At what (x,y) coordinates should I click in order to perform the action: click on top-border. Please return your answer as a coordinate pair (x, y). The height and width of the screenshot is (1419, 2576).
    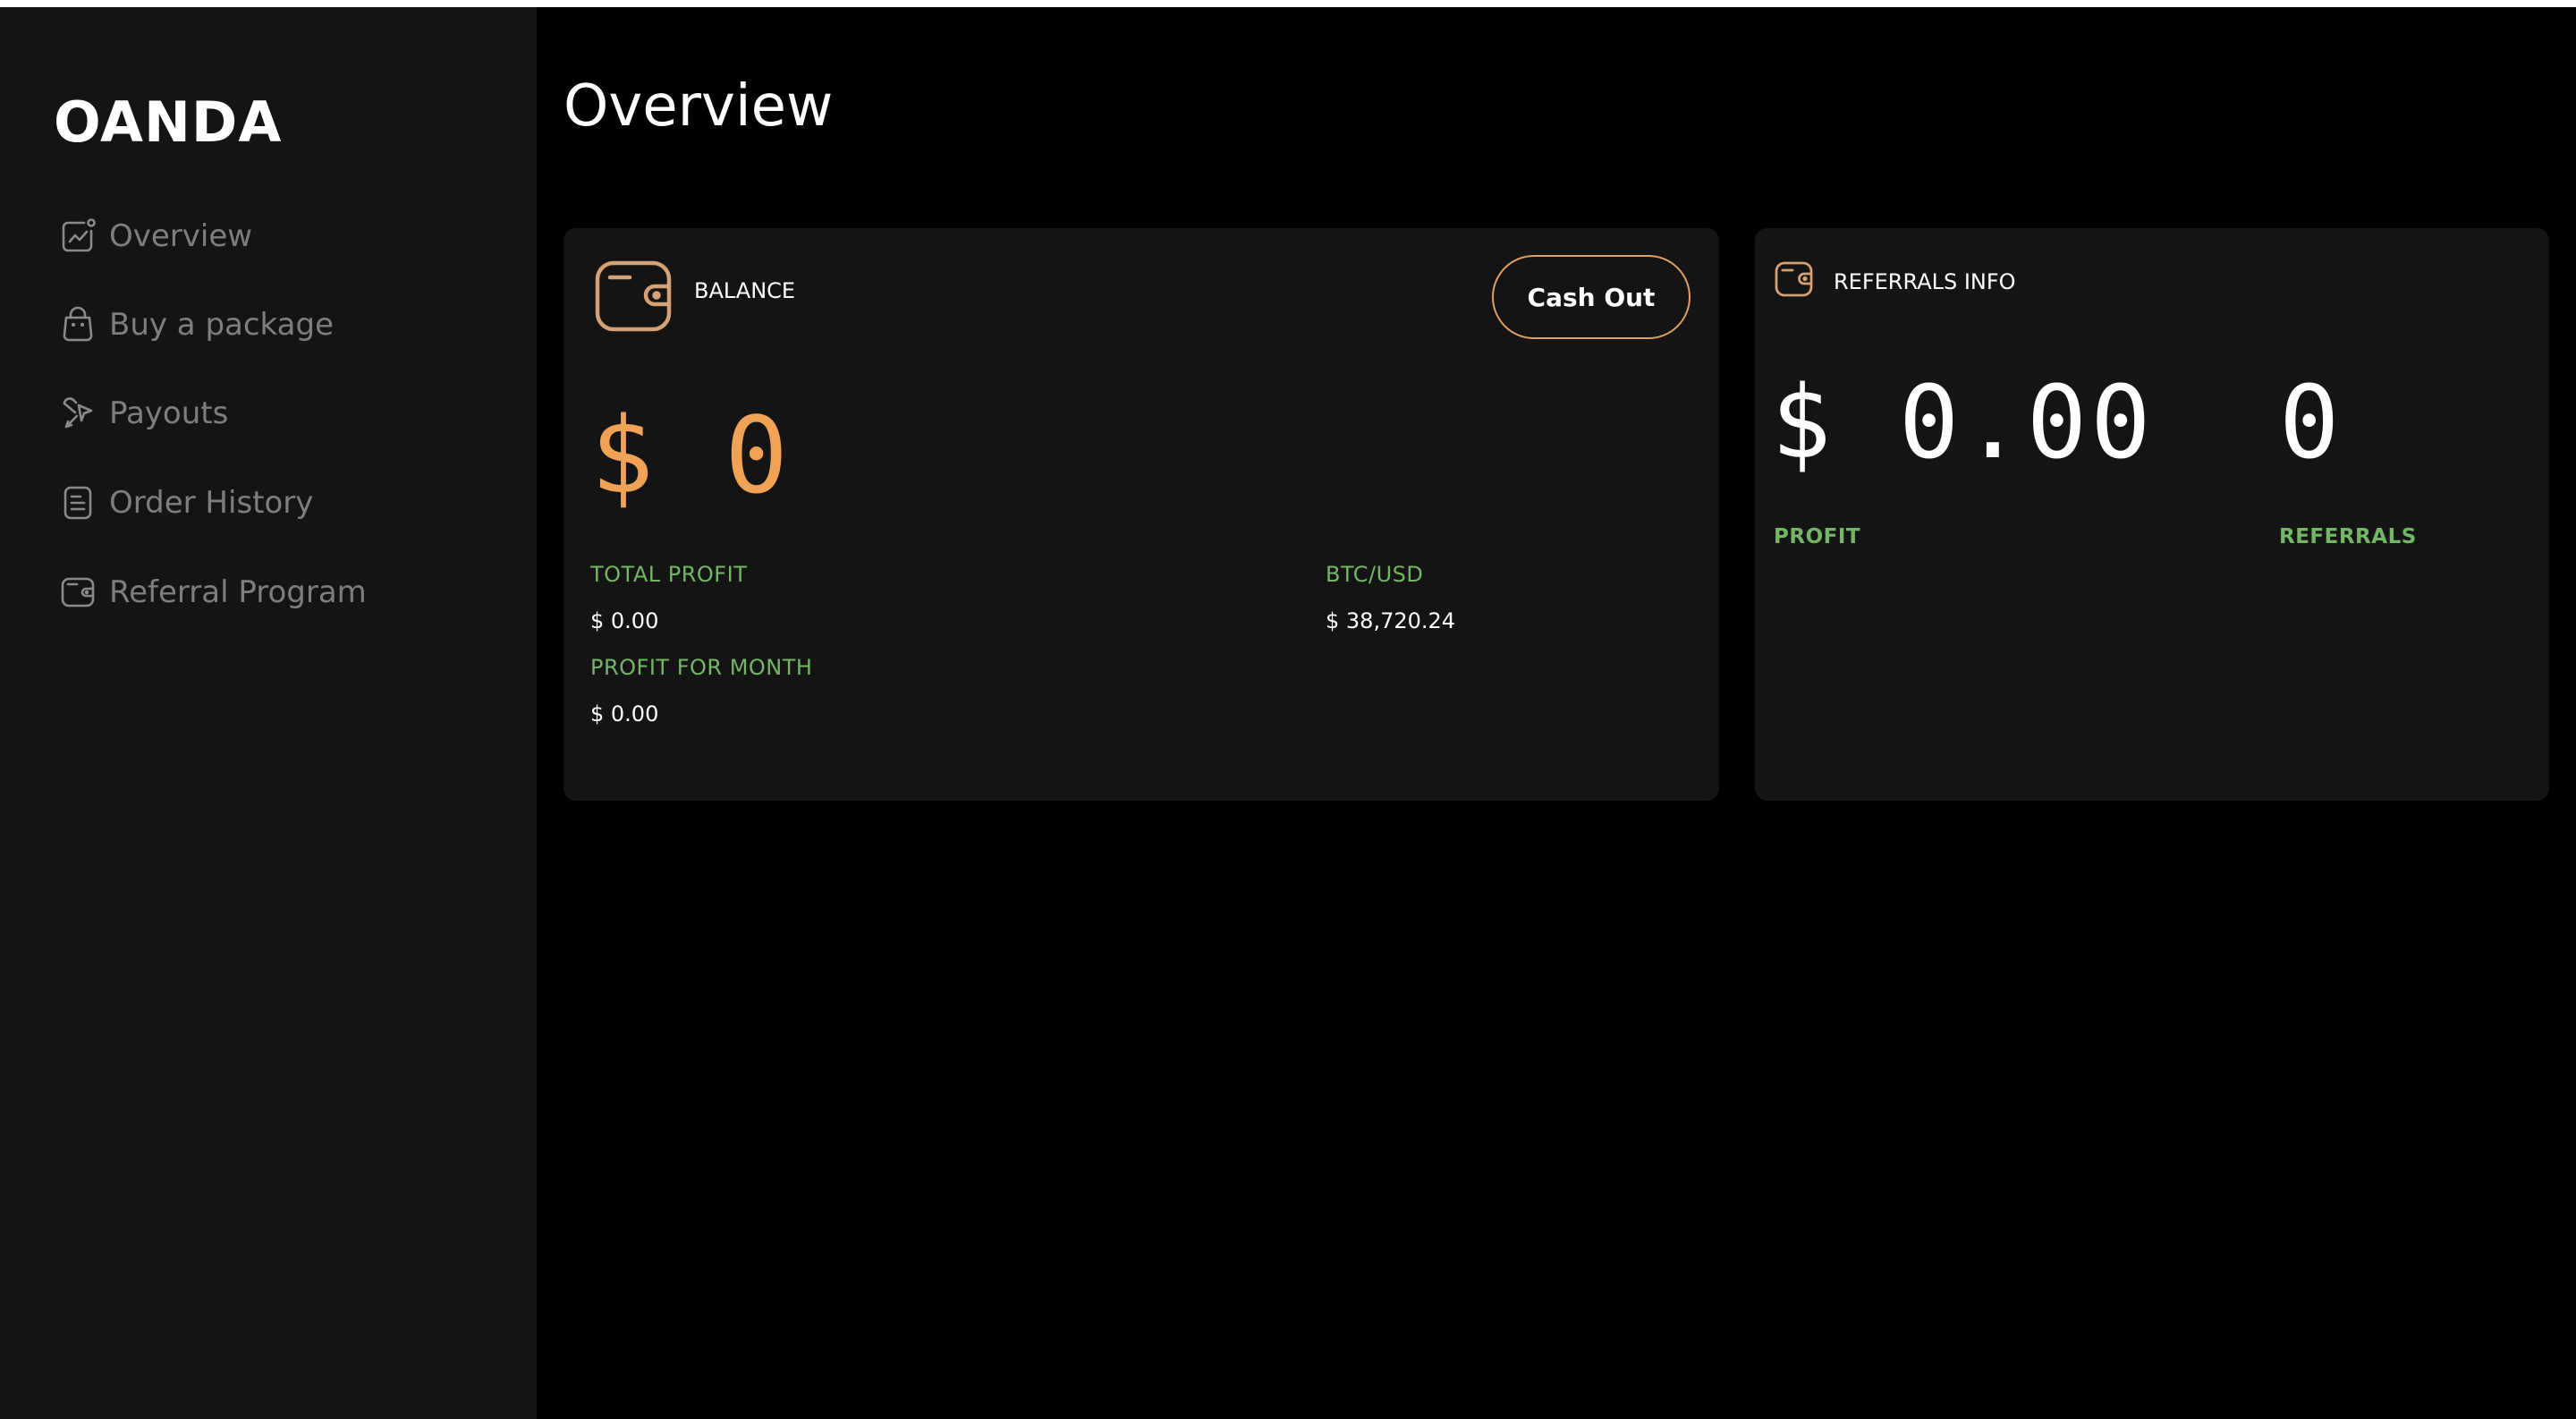
    Looking at the image, I should click on (1288, 3).